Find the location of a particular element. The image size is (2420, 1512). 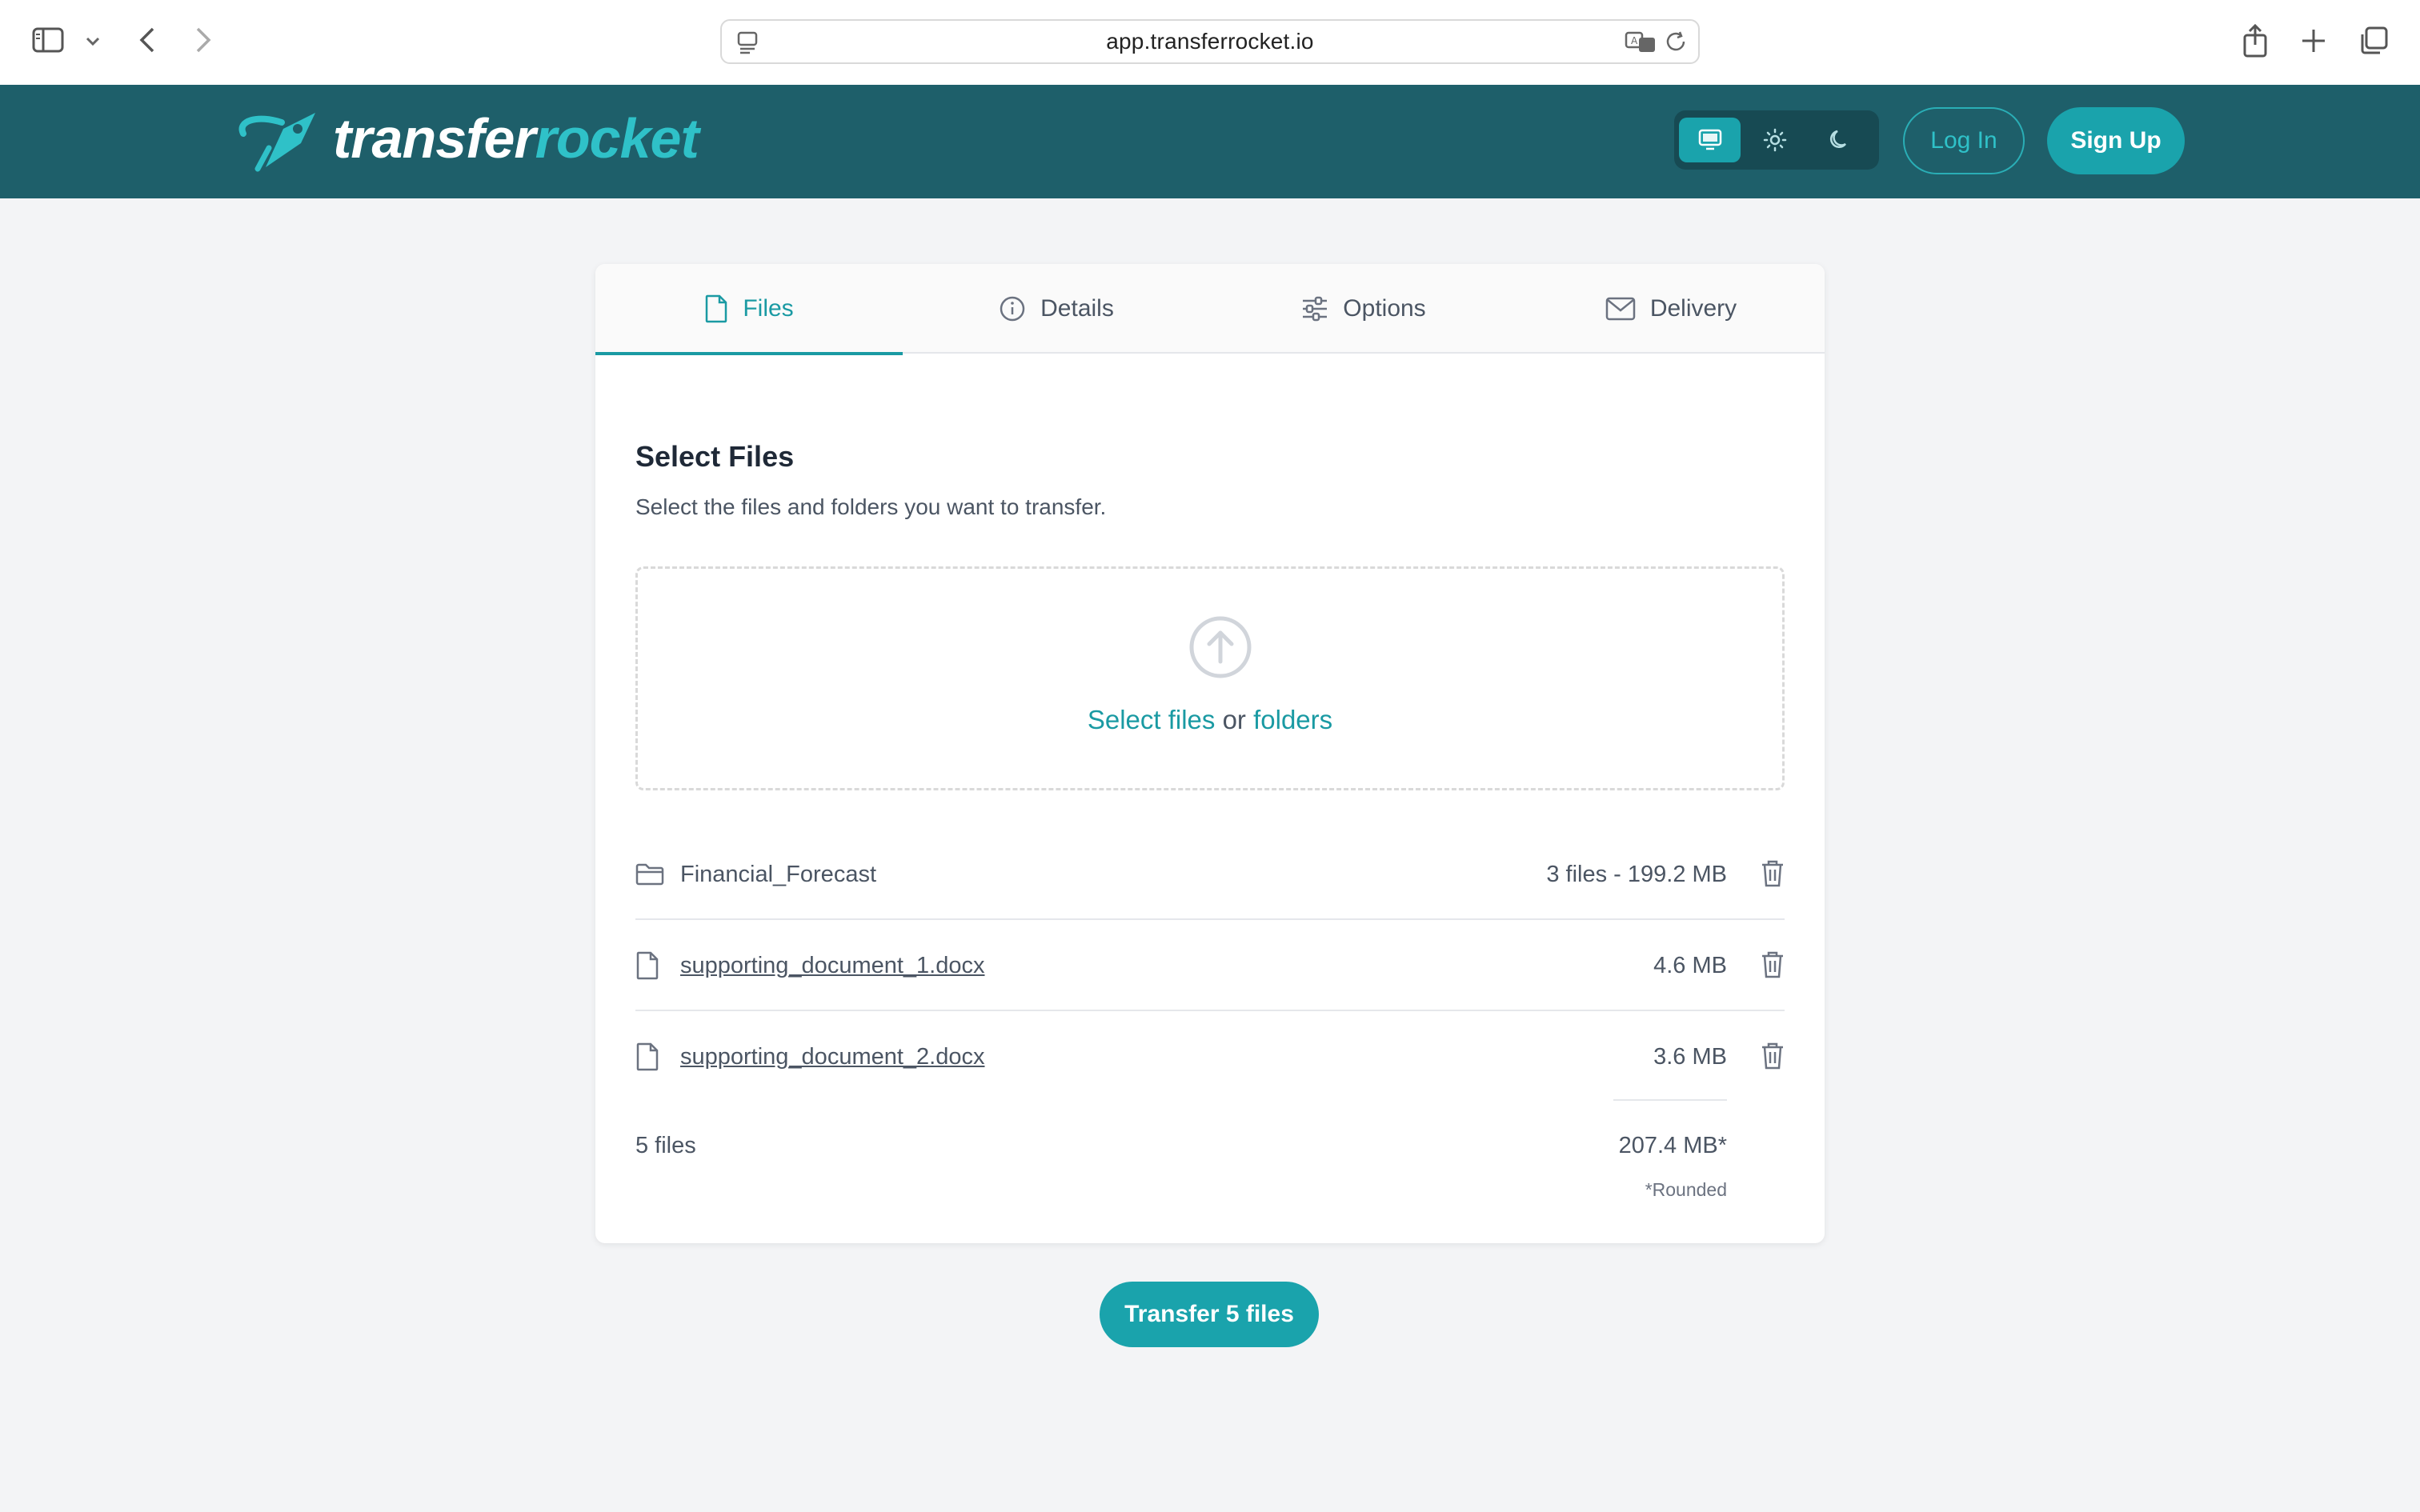

theme-system-button is located at coordinates (1710, 140).